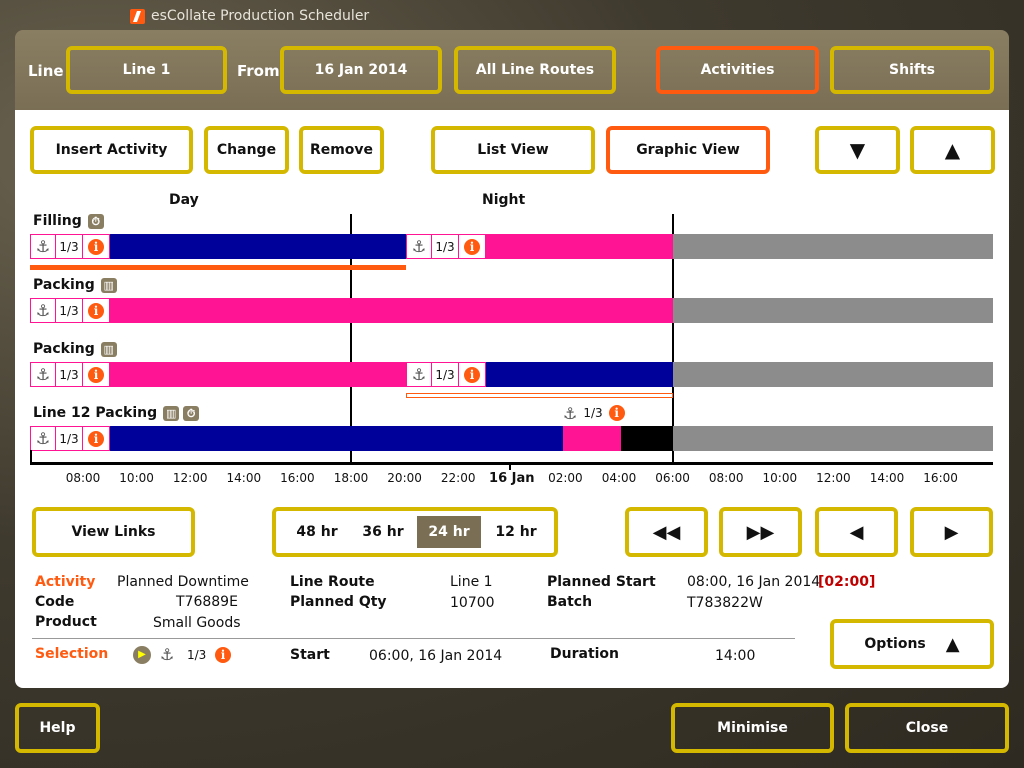 This screenshot has width=1024, height=768. What do you see at coordinates (207, 602) in the screenshot?
I see `code-value: T76889E` at bounding box center [207, 602].